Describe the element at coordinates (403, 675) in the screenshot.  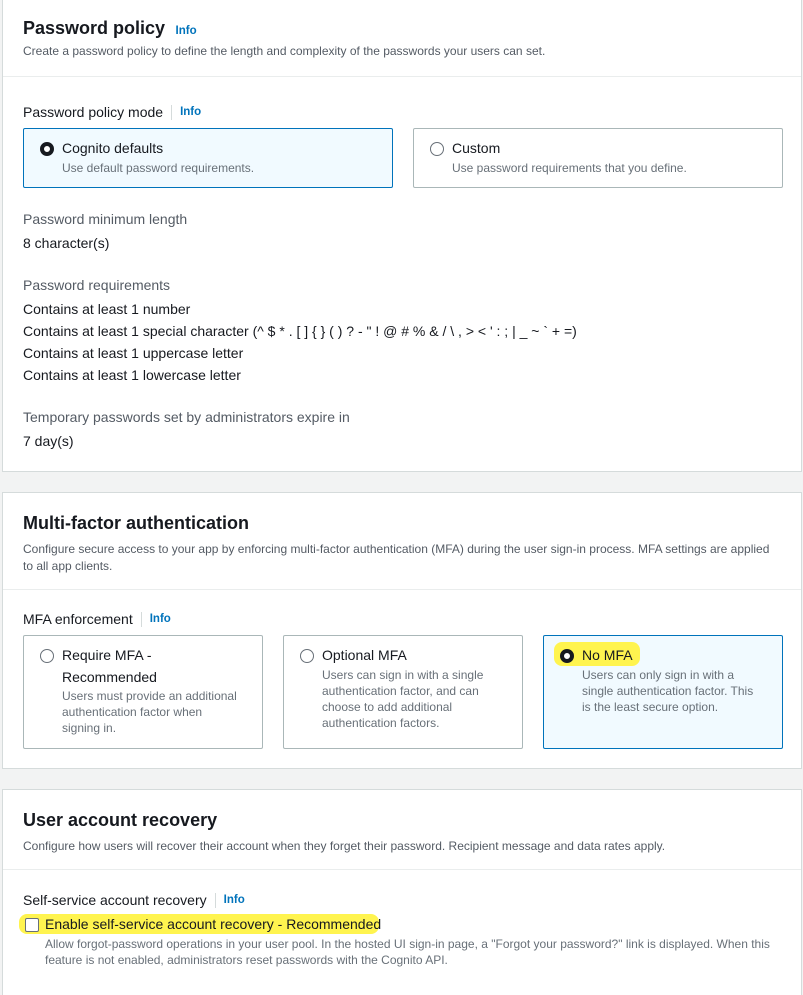
I see `option-description: Users can sign in with a single` at that location.